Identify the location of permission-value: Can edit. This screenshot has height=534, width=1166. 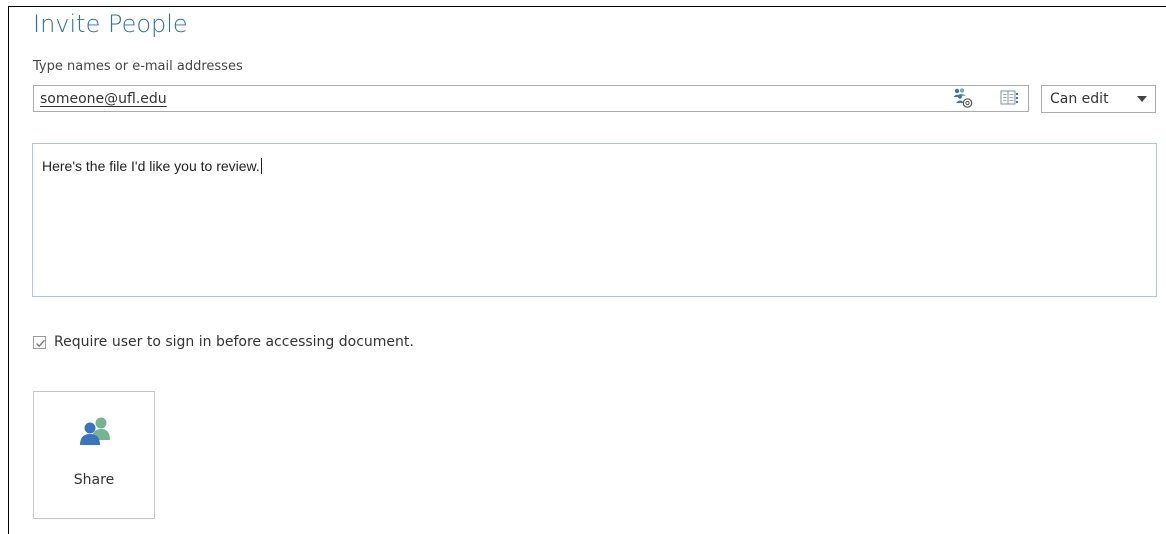
(1079, 99).